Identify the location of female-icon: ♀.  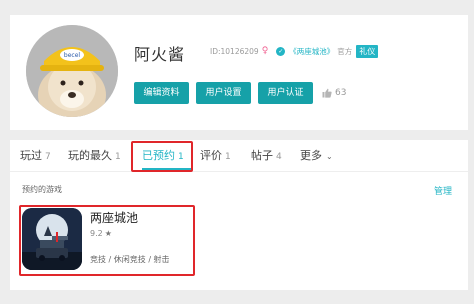
(265, 51).